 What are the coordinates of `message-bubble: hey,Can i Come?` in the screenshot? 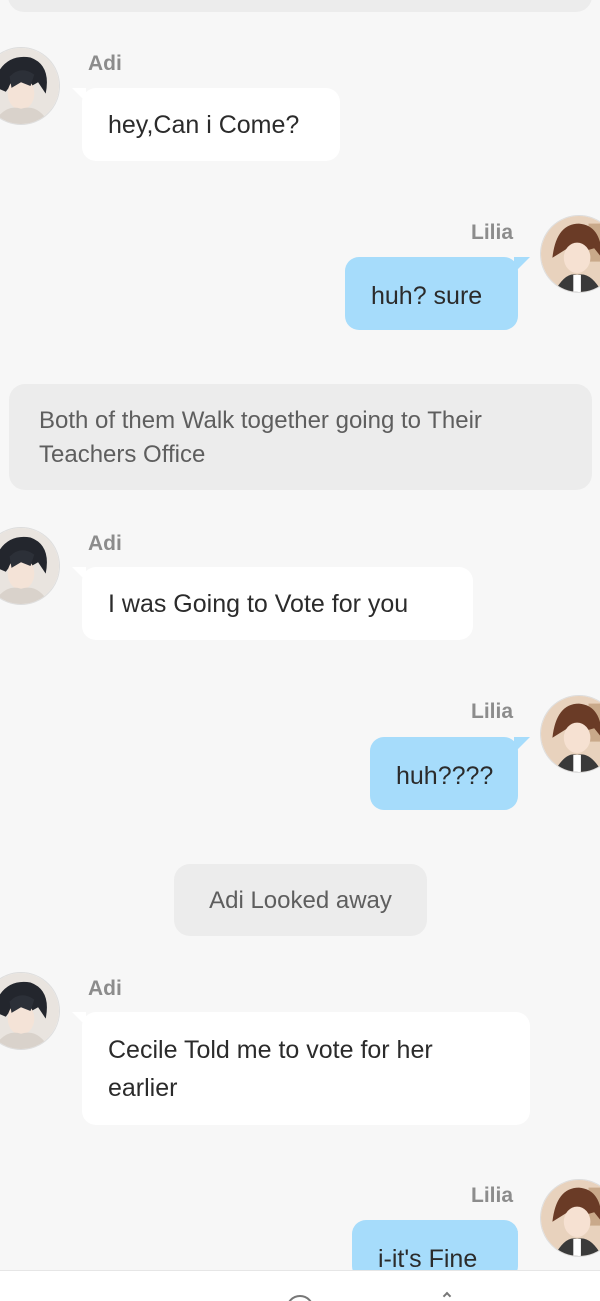 It's located at (206, 124).